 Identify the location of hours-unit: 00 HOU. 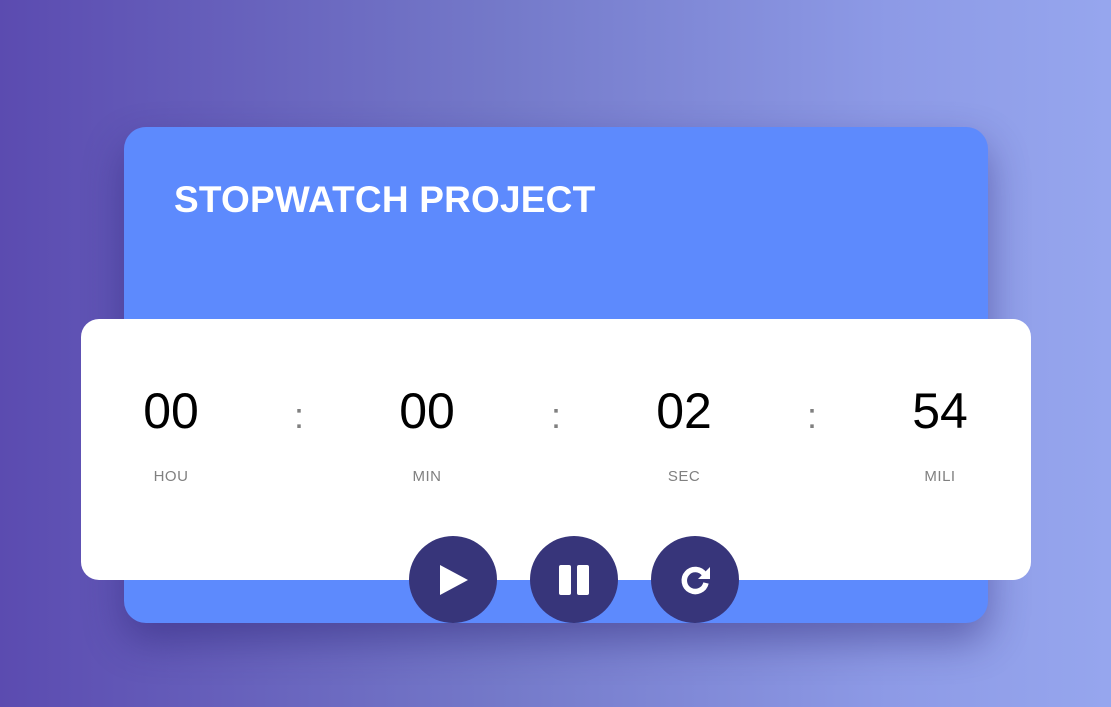
(171, 433).